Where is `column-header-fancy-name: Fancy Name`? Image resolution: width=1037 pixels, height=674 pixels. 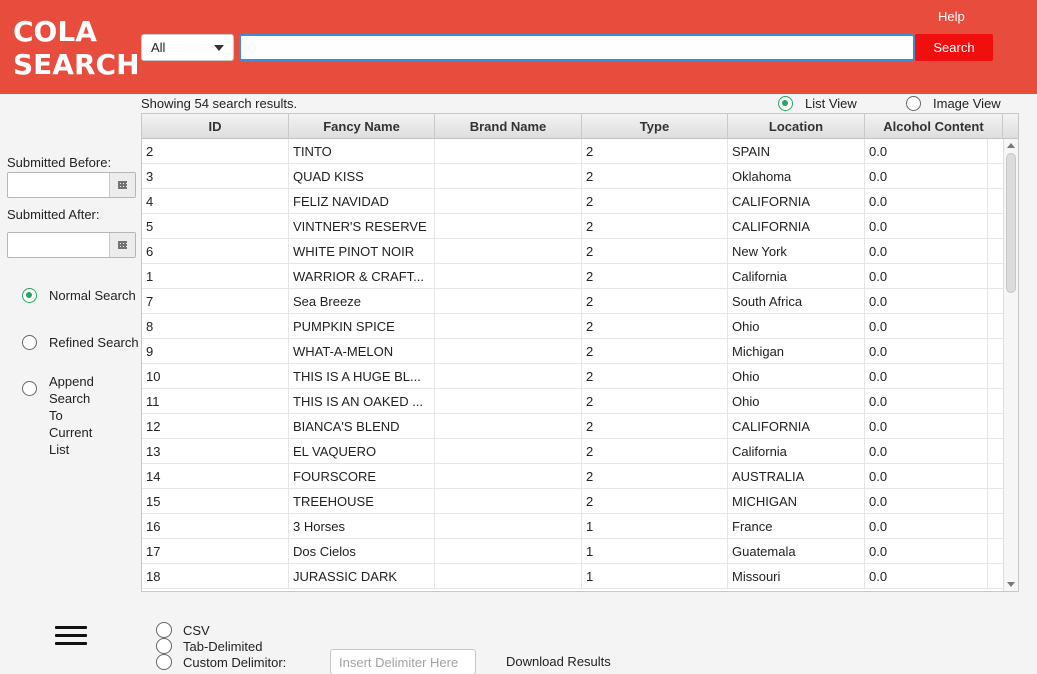 column-header-fancy-name: Fancy Name is located at coordinates (362, 126).